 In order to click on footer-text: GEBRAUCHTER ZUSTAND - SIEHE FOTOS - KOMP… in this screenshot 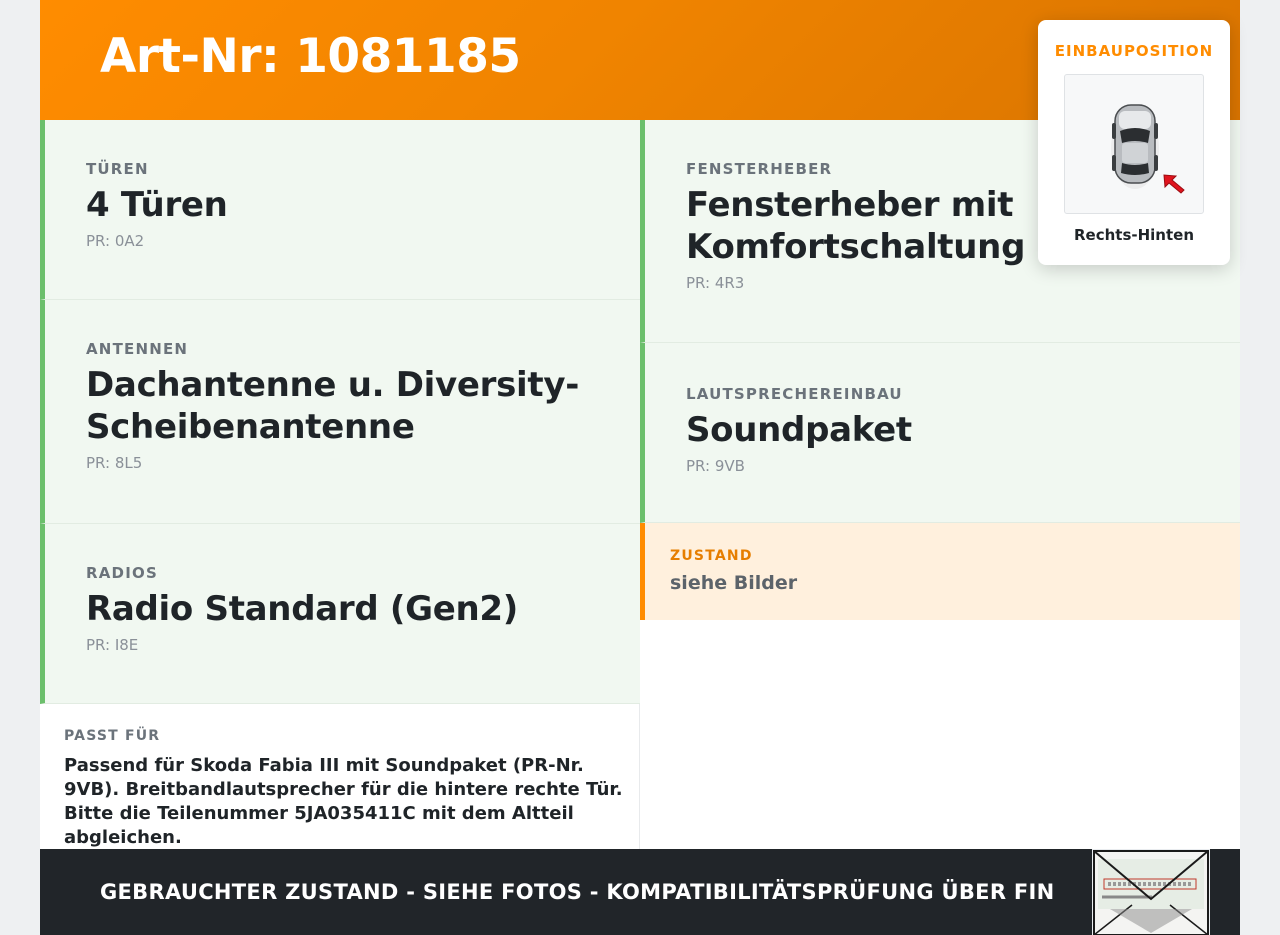, I will do `click(577, 892)`.